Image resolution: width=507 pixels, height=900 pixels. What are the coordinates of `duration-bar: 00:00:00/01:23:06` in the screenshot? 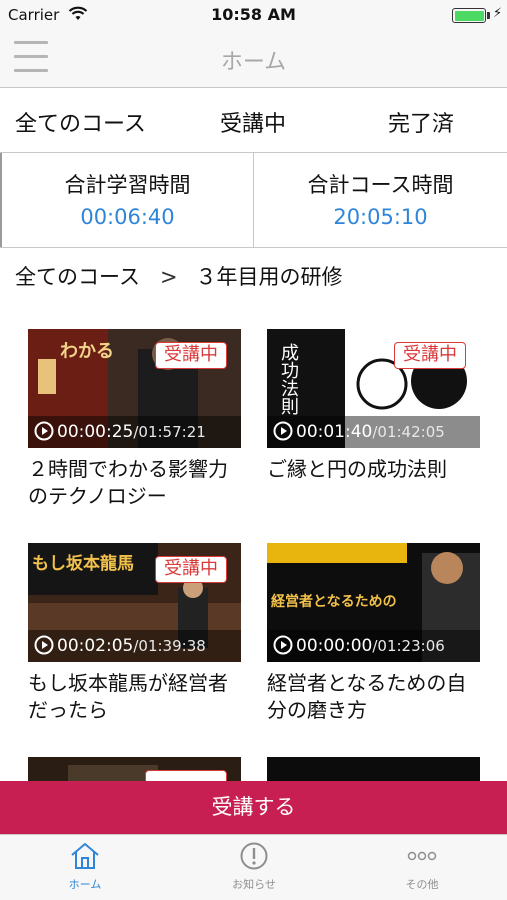 It's located at (373, 646).